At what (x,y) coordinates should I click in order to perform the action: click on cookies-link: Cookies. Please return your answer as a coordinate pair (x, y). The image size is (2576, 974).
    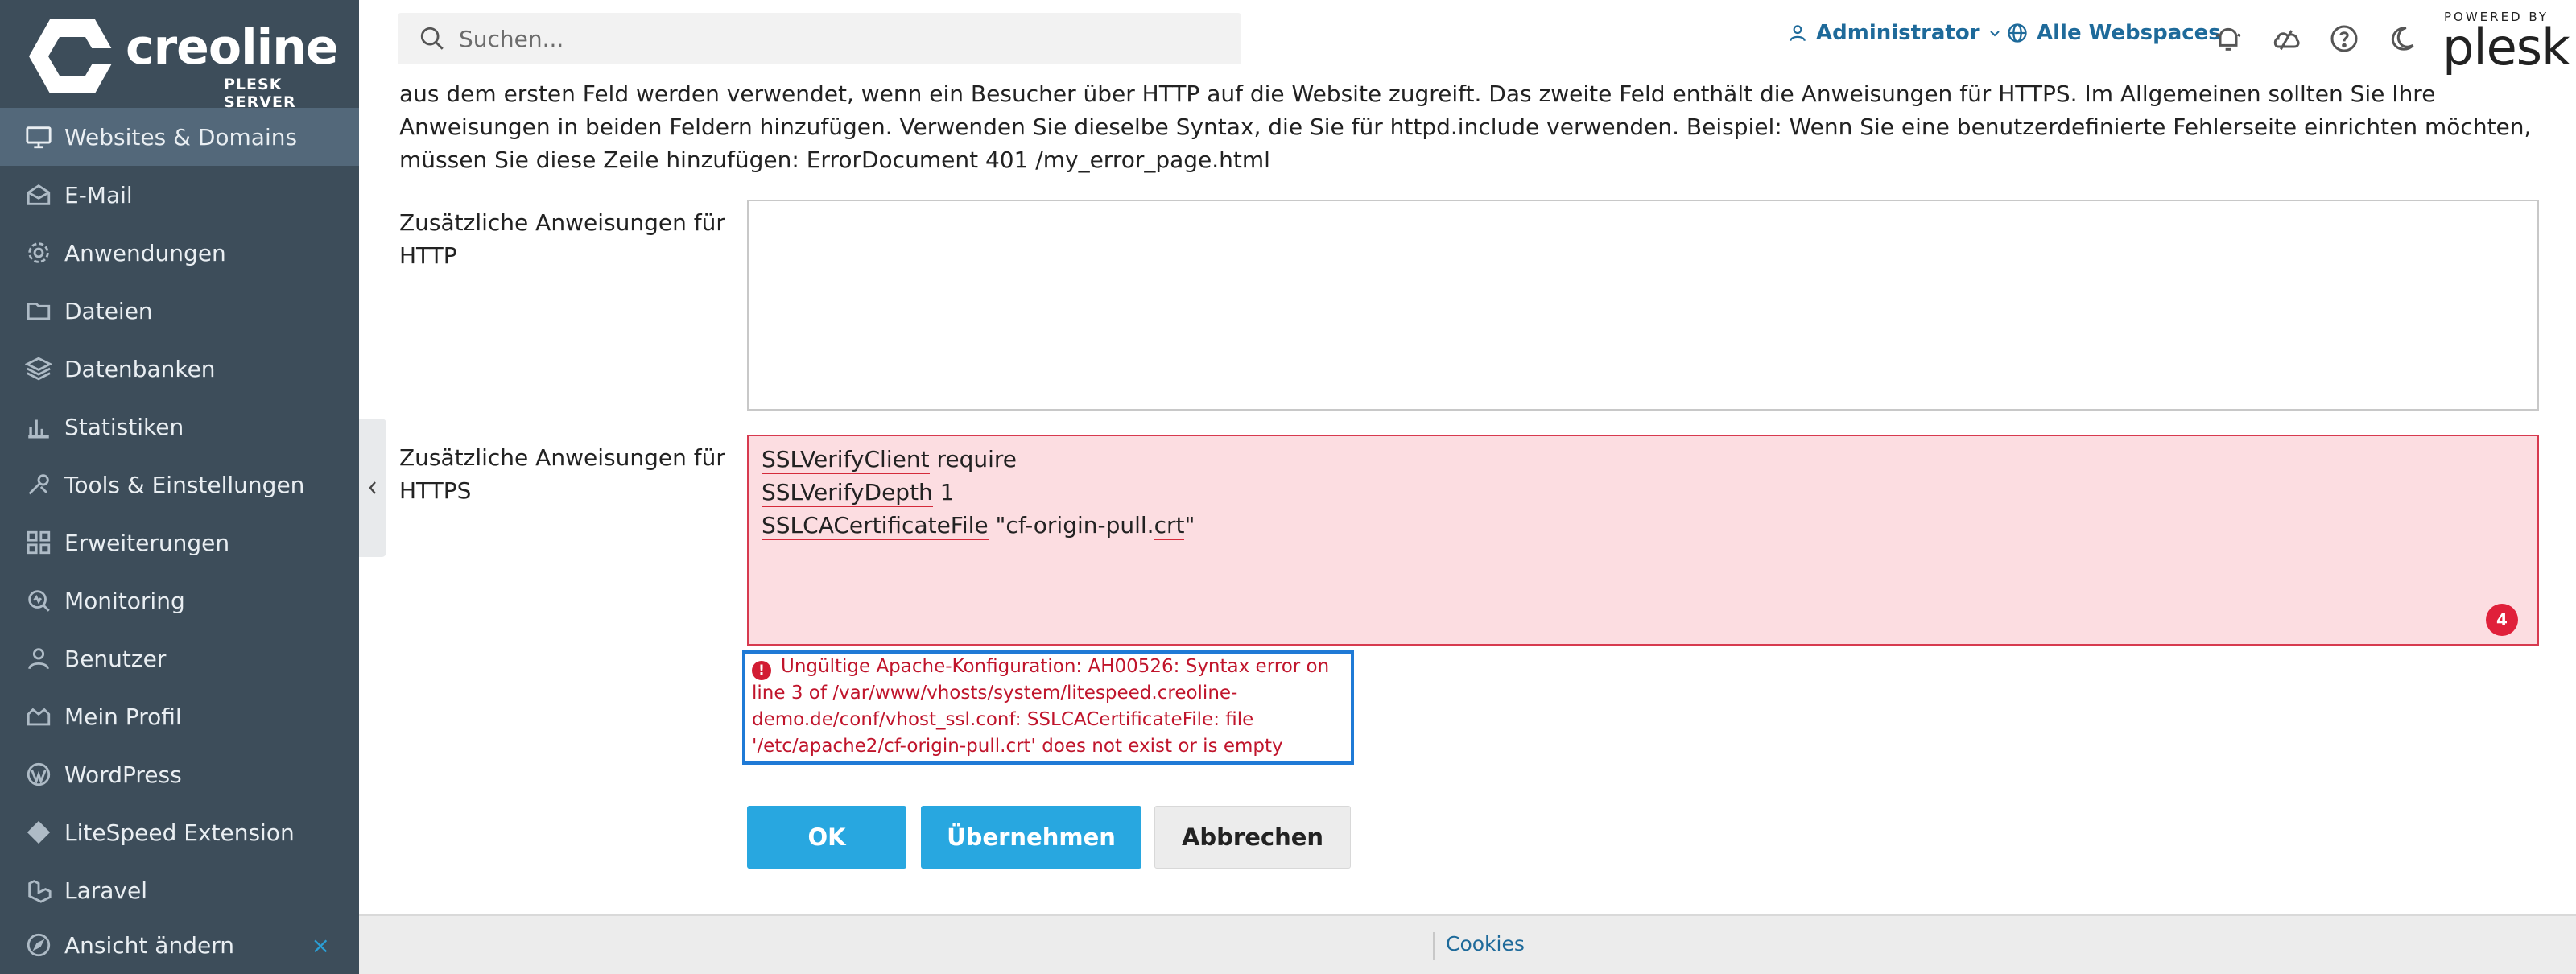
    Looking at the image, I should click on (1485, 943).